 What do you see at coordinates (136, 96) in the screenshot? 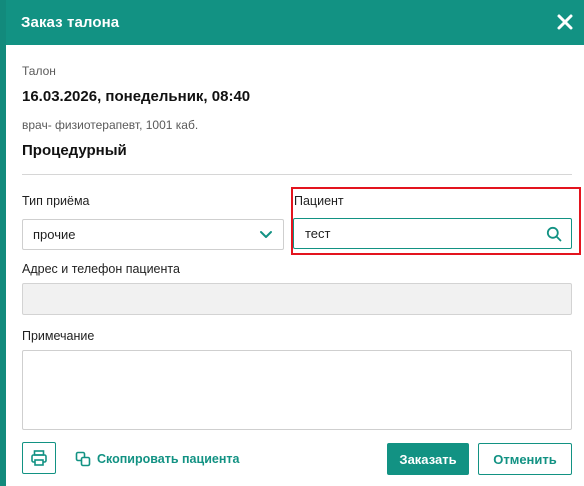
I see `ticket-datetime: 16.03.2026, понедельник, 08:40` at bounding box center [136, 96].